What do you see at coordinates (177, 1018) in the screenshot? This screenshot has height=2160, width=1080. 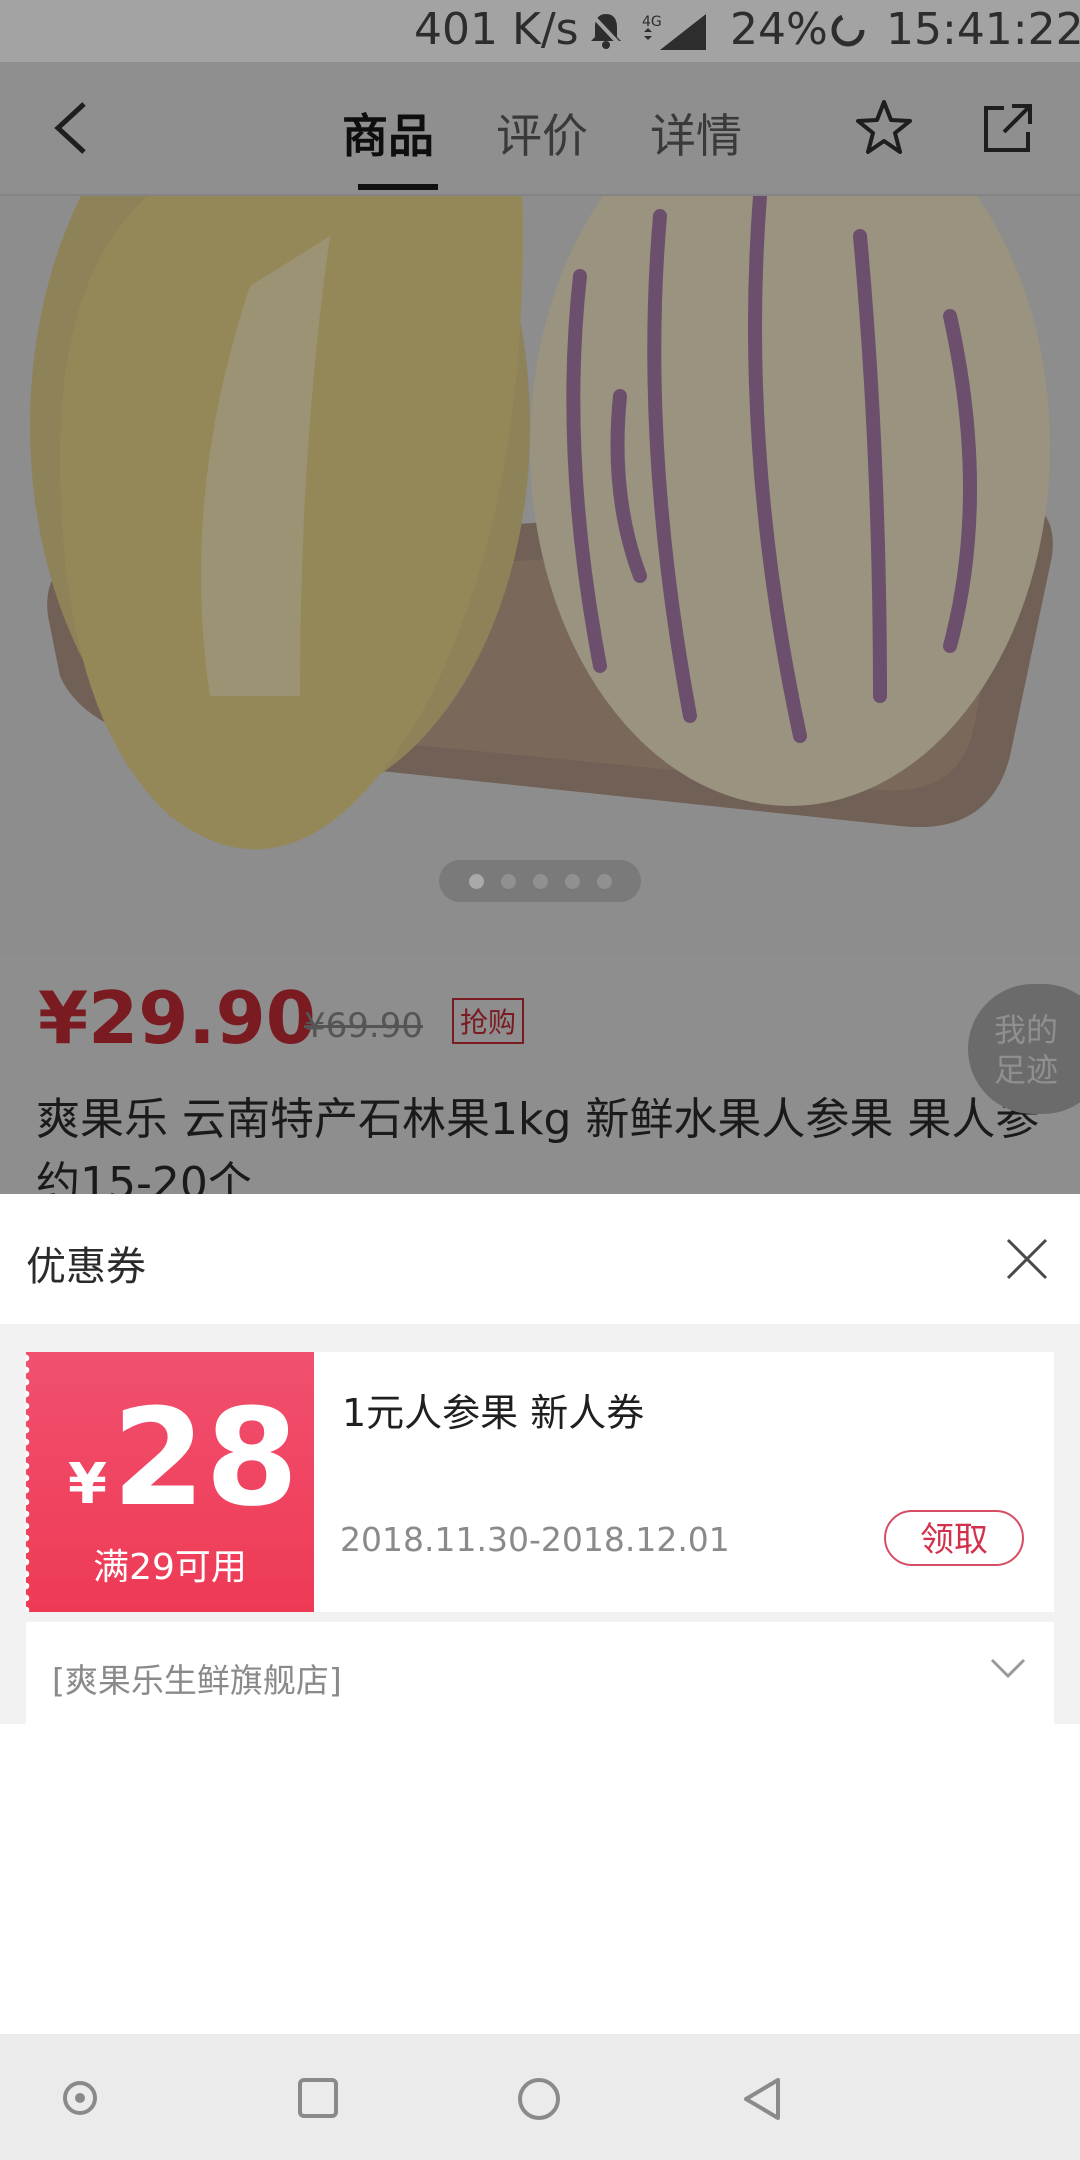 I see `sale-price: ¥29.90` at bounding box center [177, 1018].